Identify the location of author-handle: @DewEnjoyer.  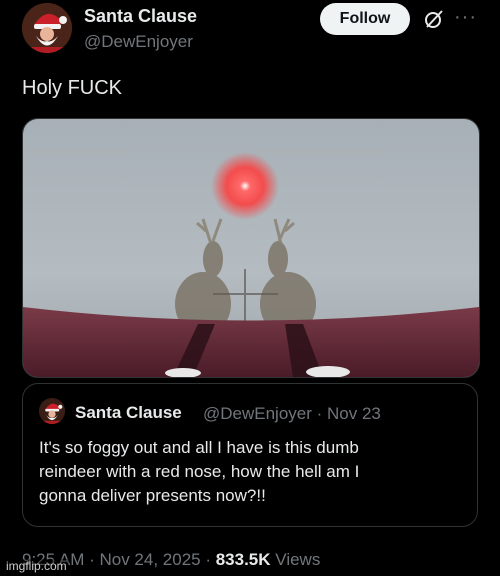
(138, 42).